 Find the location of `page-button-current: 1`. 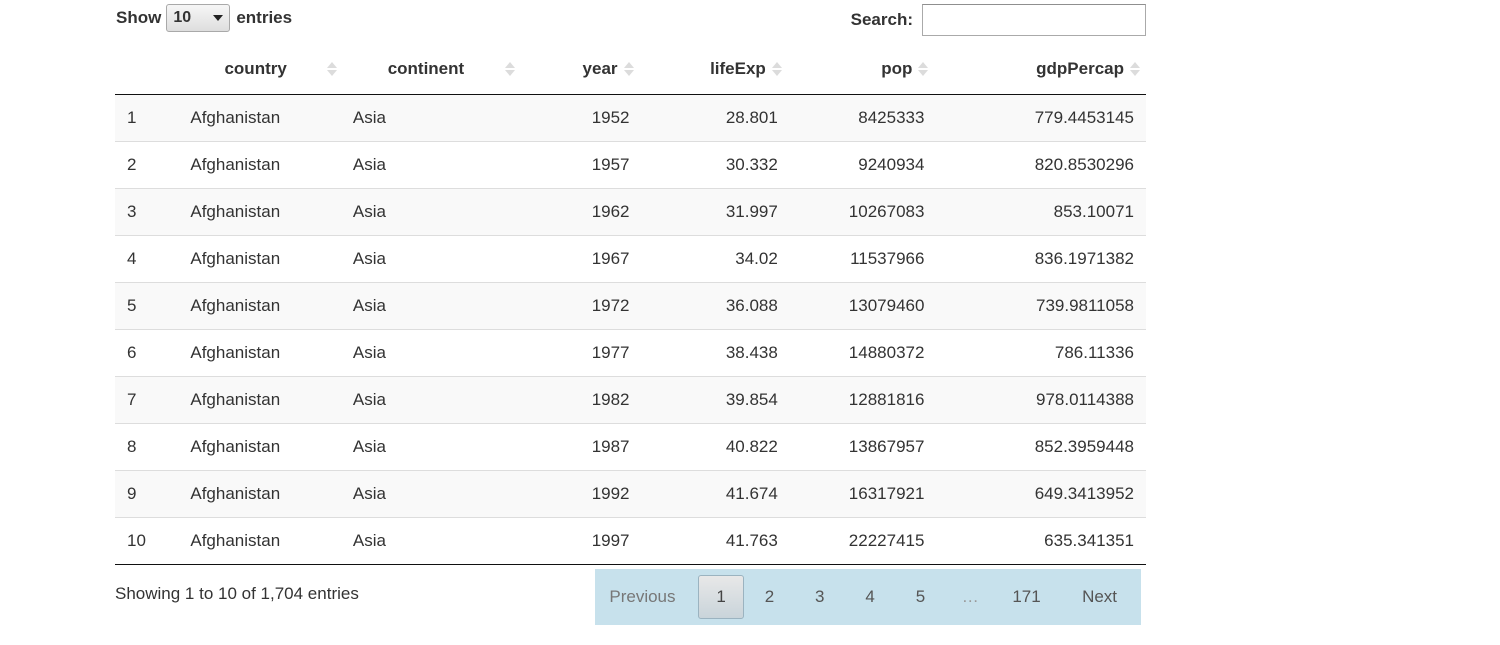

page-button-current: 1 is located at coordinates (721, 597).